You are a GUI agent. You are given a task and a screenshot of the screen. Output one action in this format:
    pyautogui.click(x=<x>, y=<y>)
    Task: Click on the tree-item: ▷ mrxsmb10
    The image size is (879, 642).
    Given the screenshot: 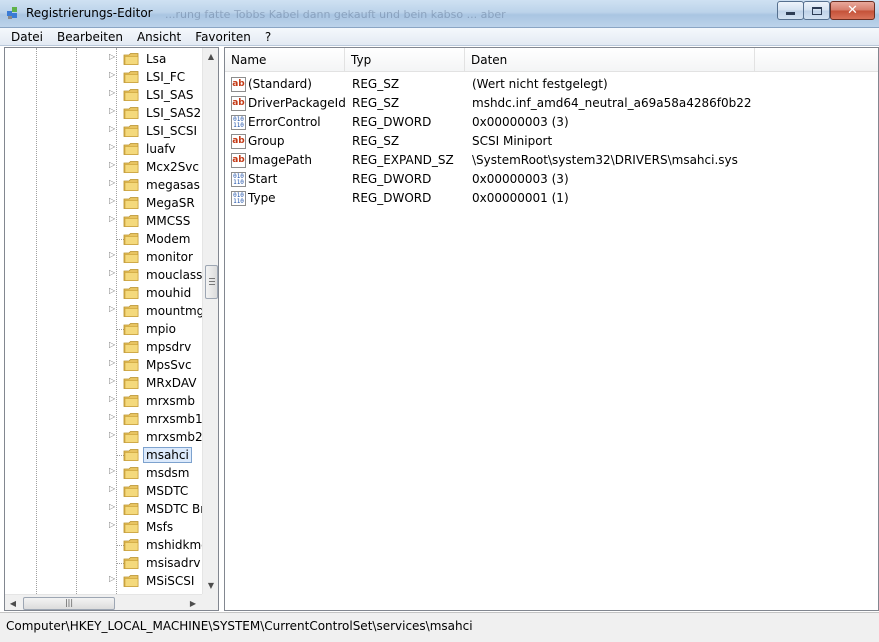 What is the action you would take?
    pyautogui.click(x=103, y=419)
    